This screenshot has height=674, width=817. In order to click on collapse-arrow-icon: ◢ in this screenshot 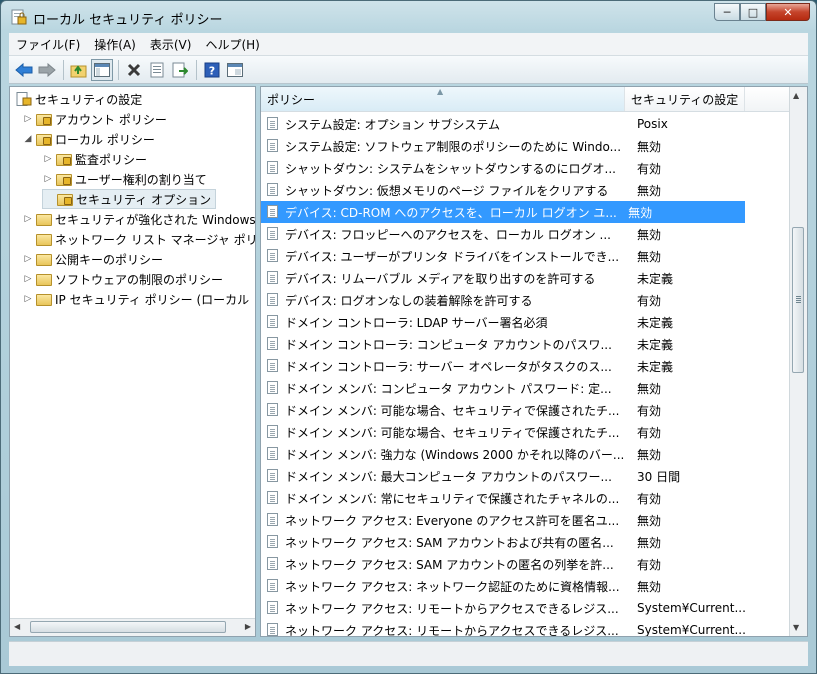, I will do `click(28, 139)`.